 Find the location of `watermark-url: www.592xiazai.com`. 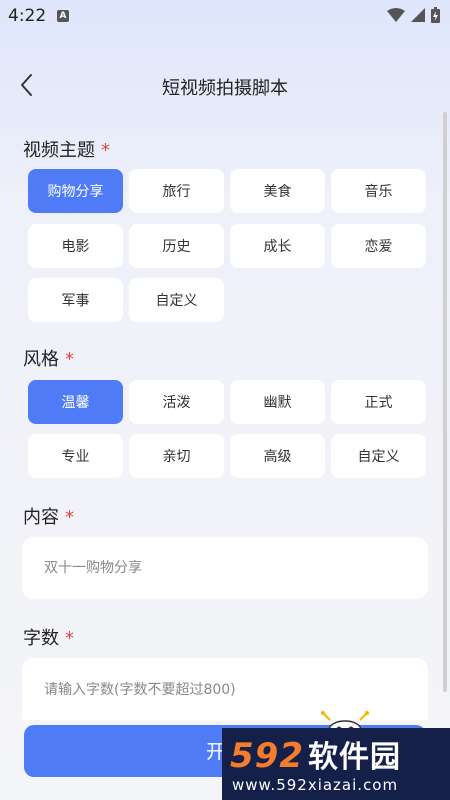

watermark-url: www.592xiazai.com is located at coordinates (315, 785).